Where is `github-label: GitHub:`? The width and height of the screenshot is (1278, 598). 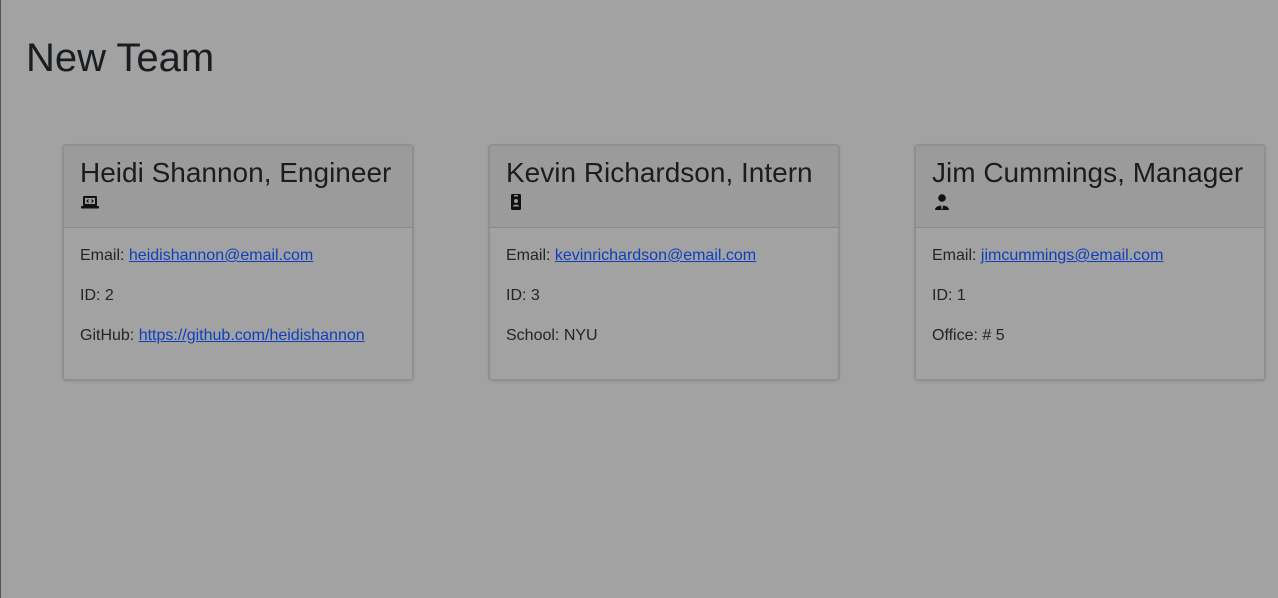
github-label: GitHub: is located at coordinates (107, 335).